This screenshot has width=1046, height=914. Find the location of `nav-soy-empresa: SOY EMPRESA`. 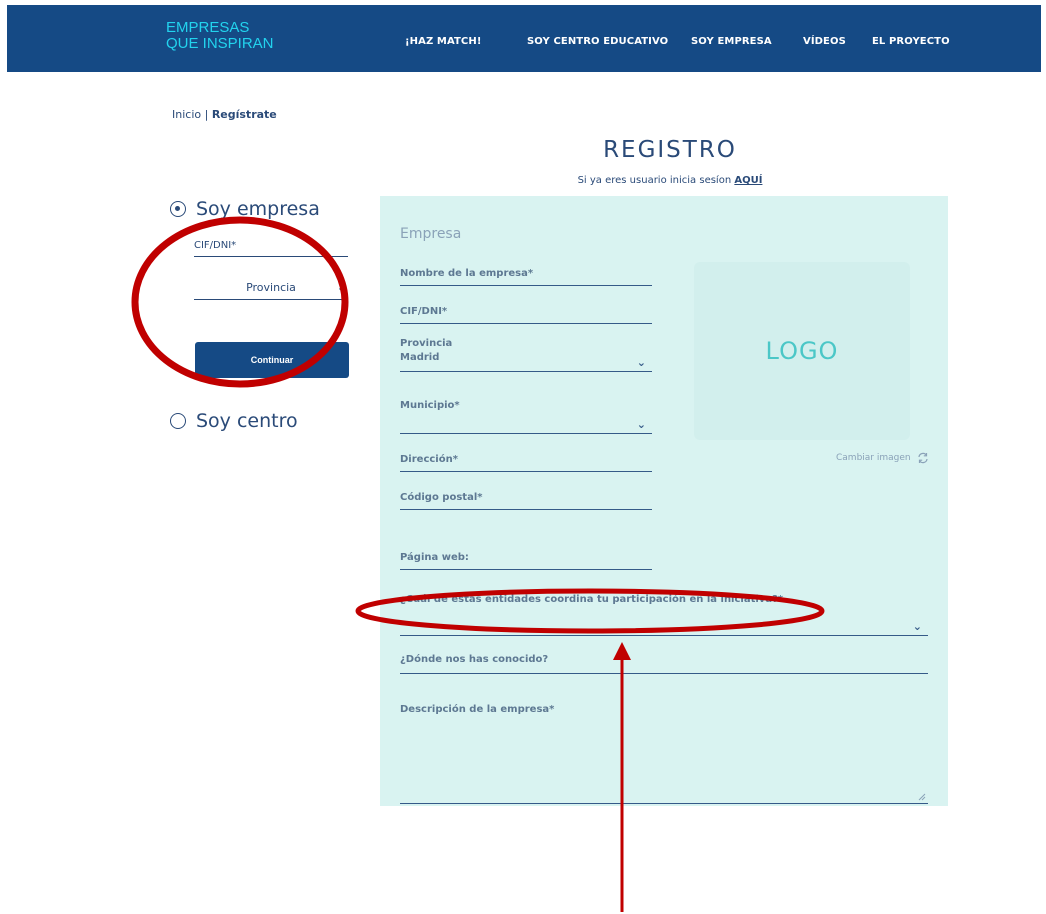

nav-soy-empresa: SOY EMPRESA is located at coordinates (731, 41).